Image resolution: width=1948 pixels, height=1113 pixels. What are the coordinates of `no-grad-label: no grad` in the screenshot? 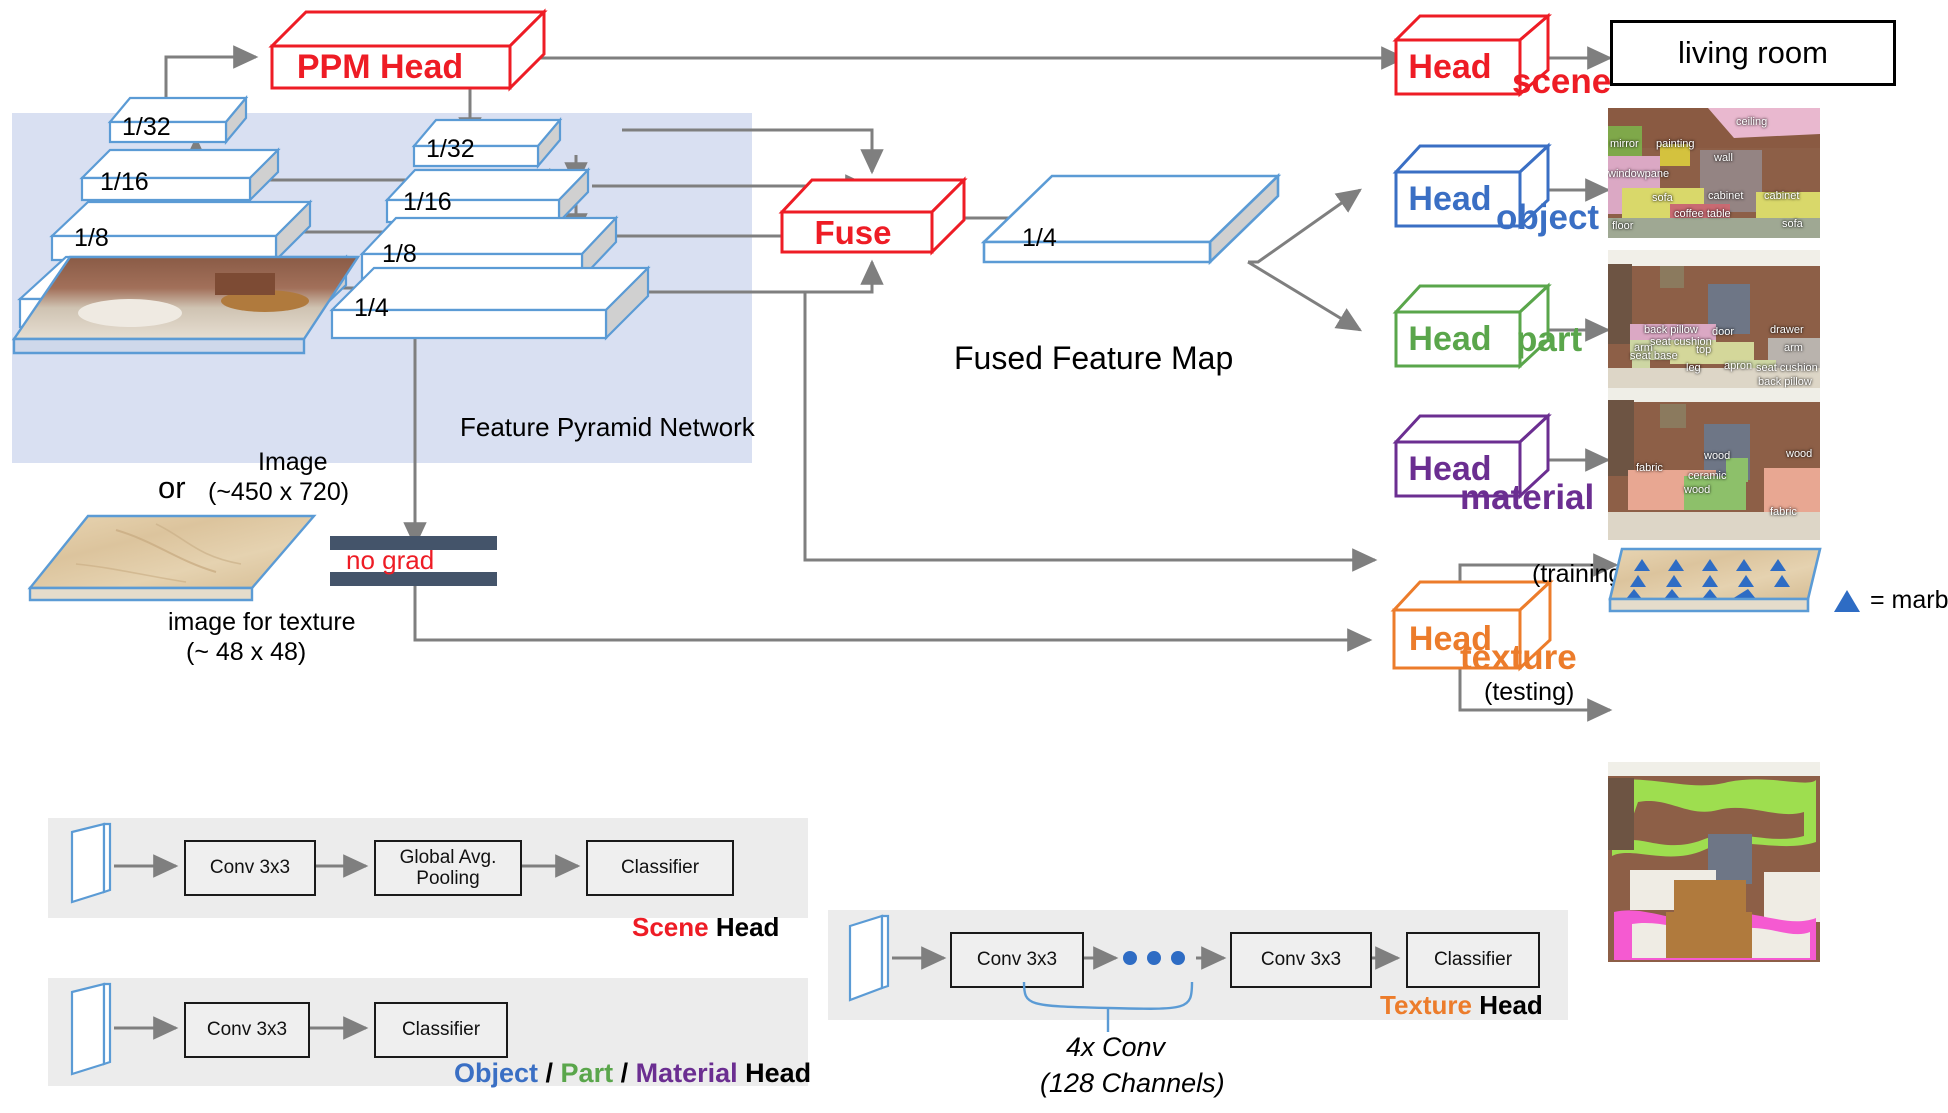 It's located at (390, 560).